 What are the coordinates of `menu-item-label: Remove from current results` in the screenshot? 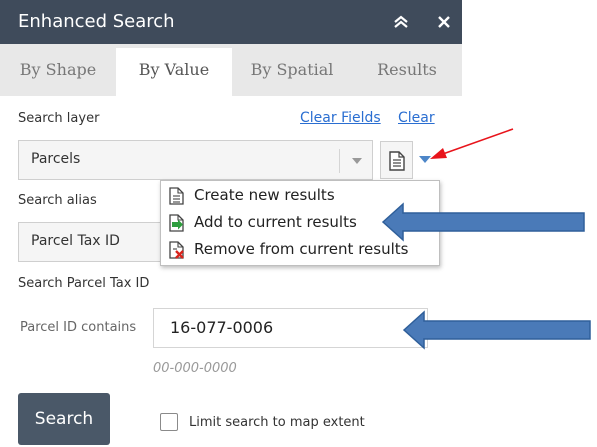 It's located at (301, 249).